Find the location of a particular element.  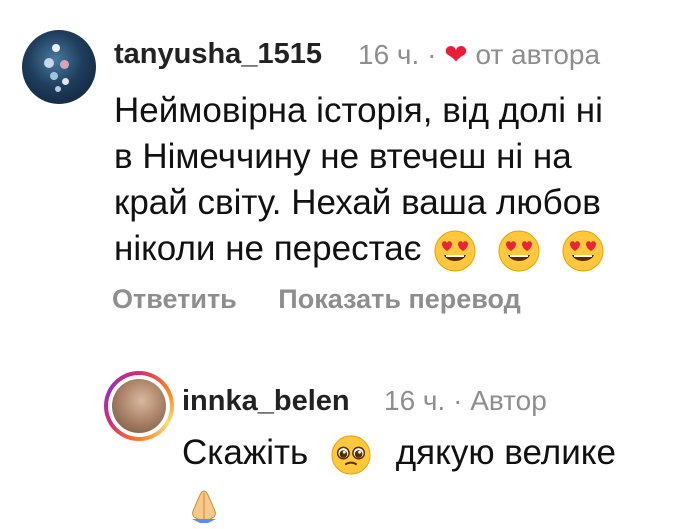

translate-button: Показать перевод is located at coordinates (399, 299).